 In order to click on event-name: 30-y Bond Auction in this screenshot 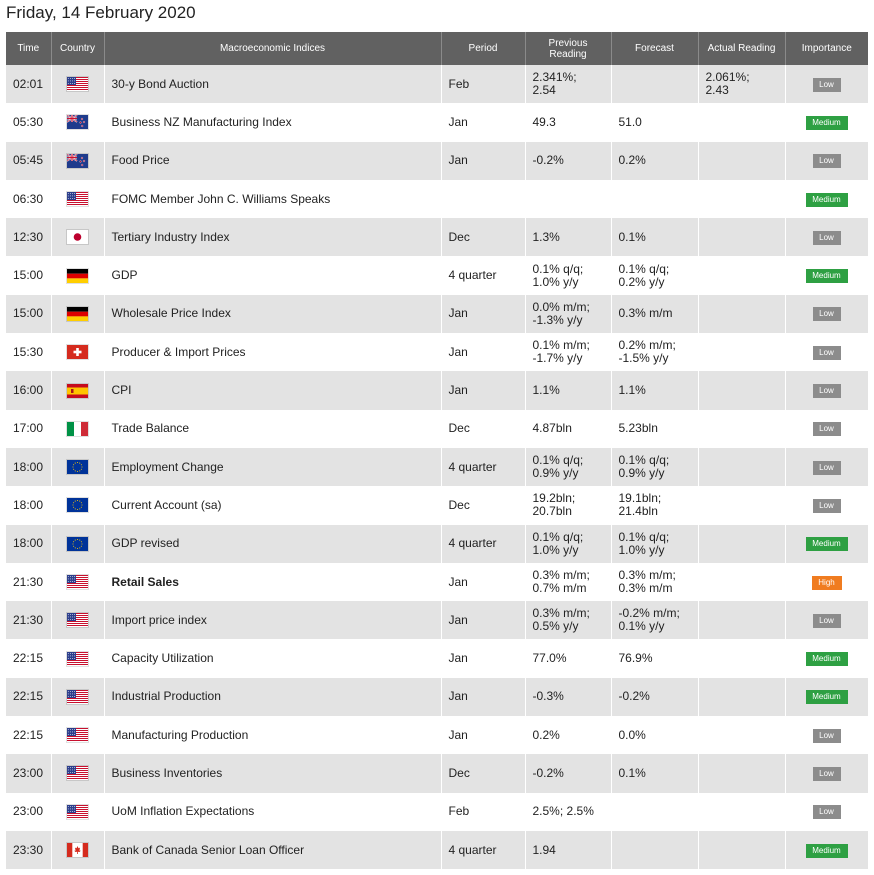, I will do `click(273, 84)`.